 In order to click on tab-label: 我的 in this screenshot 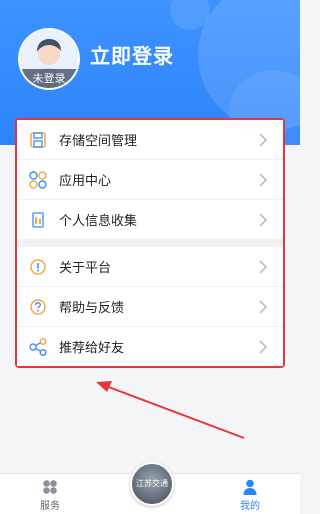, I will do `click(250, 506)`.